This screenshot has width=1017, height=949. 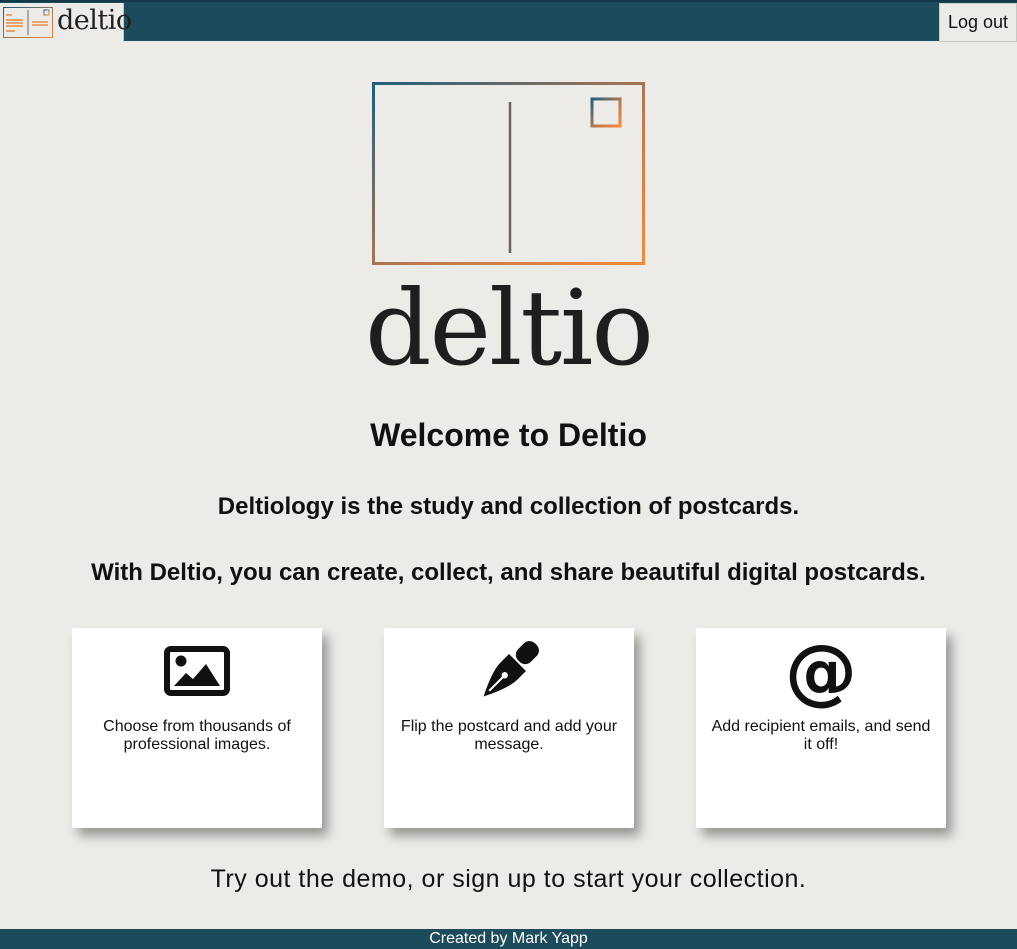 What do you see at coordinates (94, 20) in the screenshot?
I see `brand-name: deltio` at bounding box center [94, 20].